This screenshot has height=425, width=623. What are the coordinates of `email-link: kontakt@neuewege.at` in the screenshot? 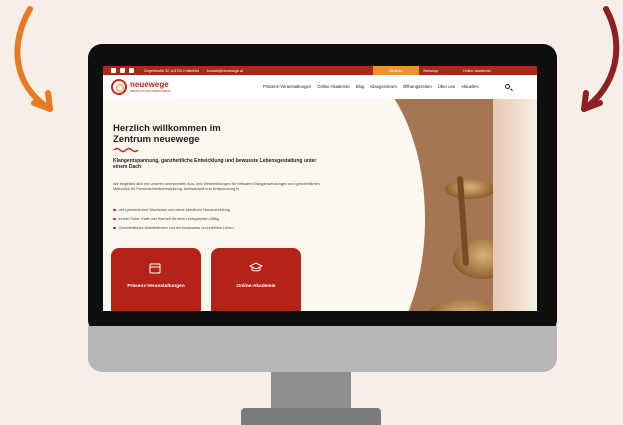 It's located at (225, 71).